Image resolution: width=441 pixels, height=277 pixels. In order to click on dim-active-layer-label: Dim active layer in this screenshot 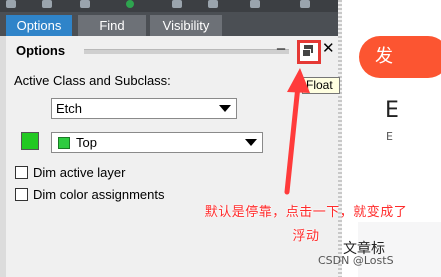, I will do `click(79, 172)`.